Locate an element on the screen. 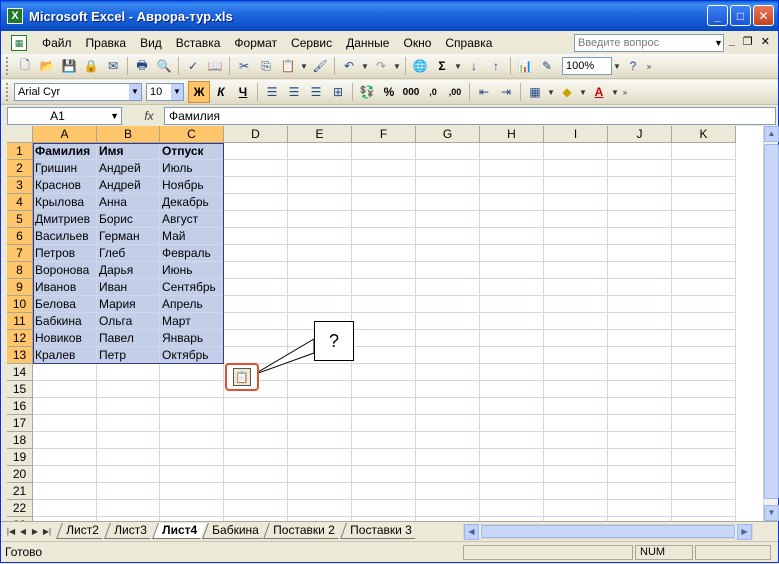  cell-F3 is located at coordinates (384, 185).